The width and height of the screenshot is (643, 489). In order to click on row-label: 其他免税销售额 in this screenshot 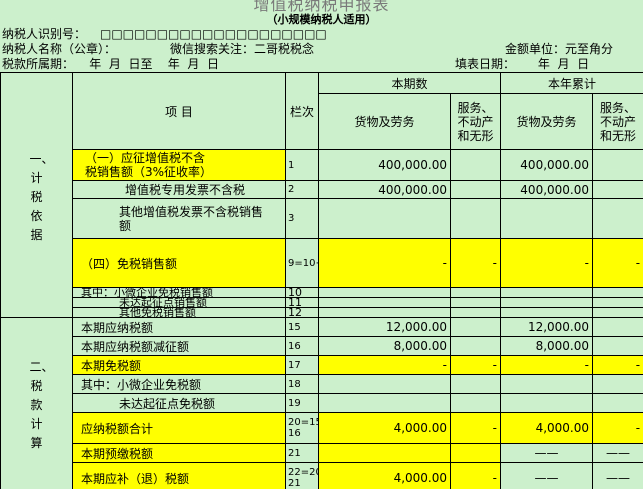, I will do `click(179, 312)`.